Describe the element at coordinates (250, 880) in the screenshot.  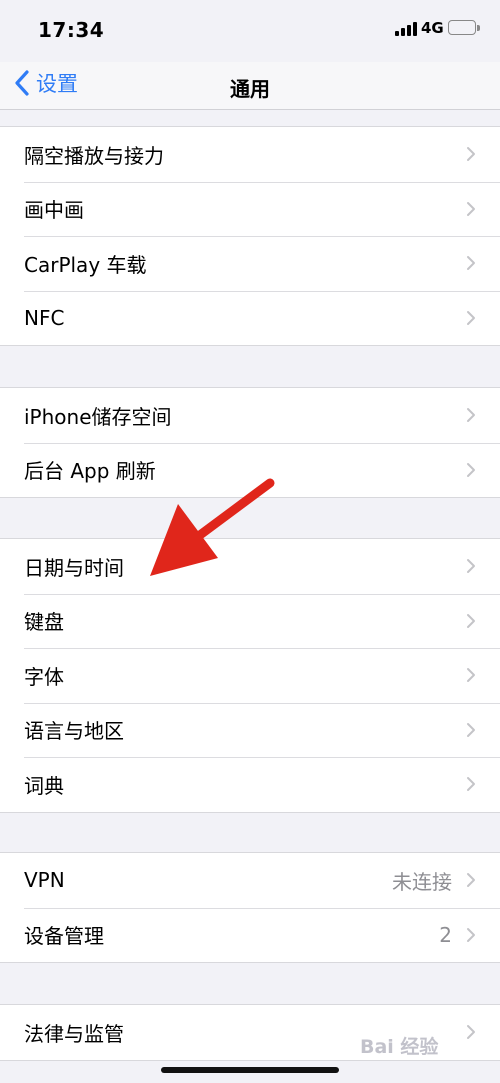
I see `settings-row: VPN 未连接` at that location.